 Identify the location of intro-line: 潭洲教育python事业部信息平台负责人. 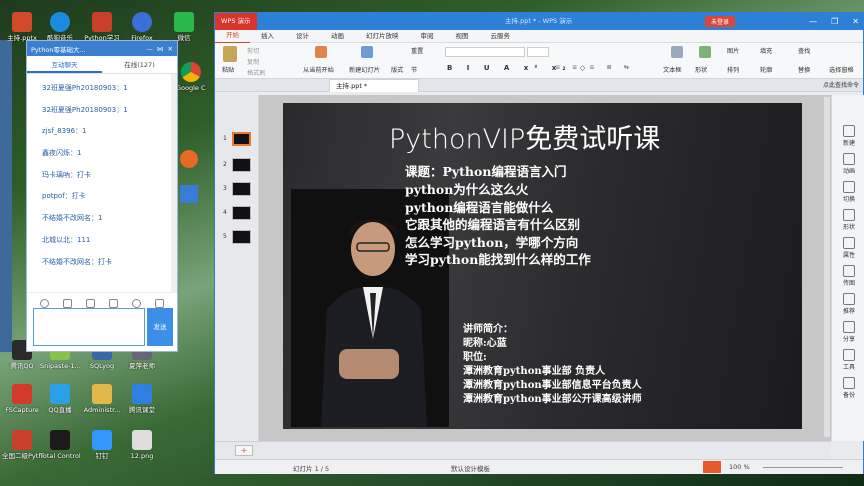
(552, 385).